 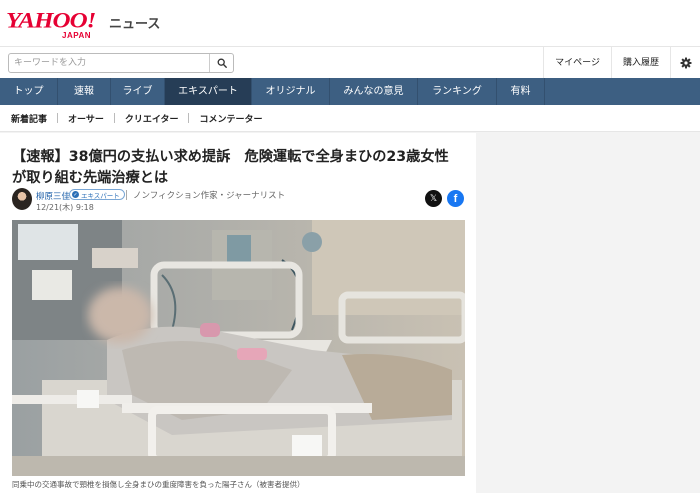 I want to click on search-icon, so click(x=222, y=63).